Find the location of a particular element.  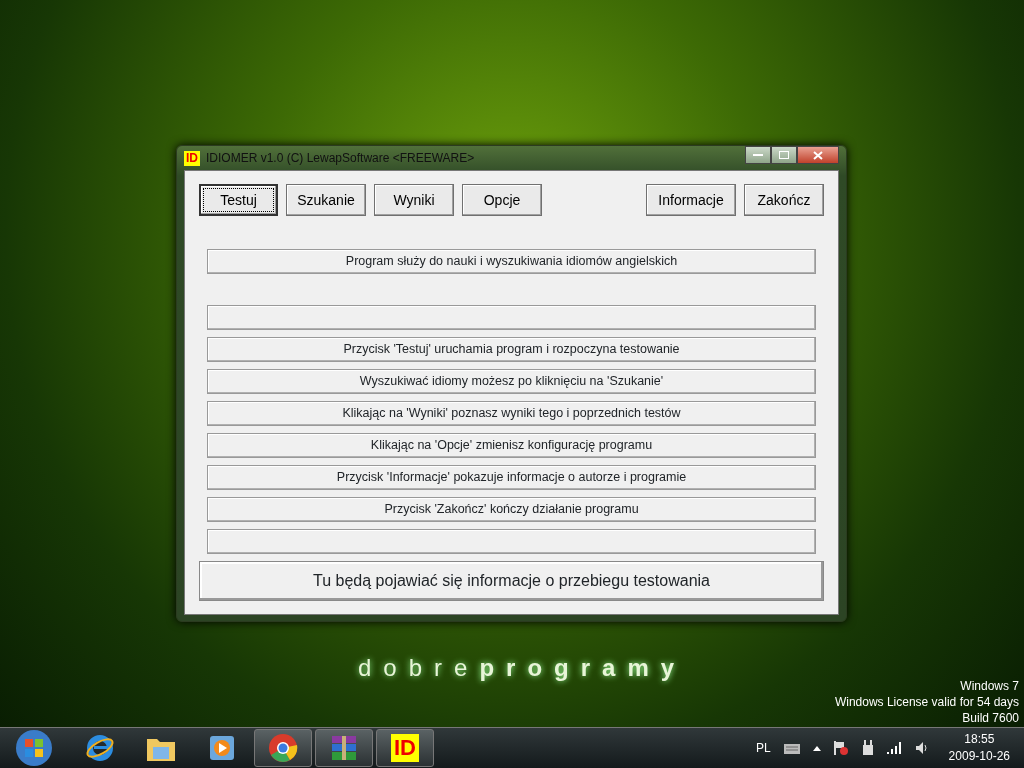

info-bar: Przycisk 'Testuj' uruchamia program i rozpoczyna testowanie is located at coordinates (511, 349).